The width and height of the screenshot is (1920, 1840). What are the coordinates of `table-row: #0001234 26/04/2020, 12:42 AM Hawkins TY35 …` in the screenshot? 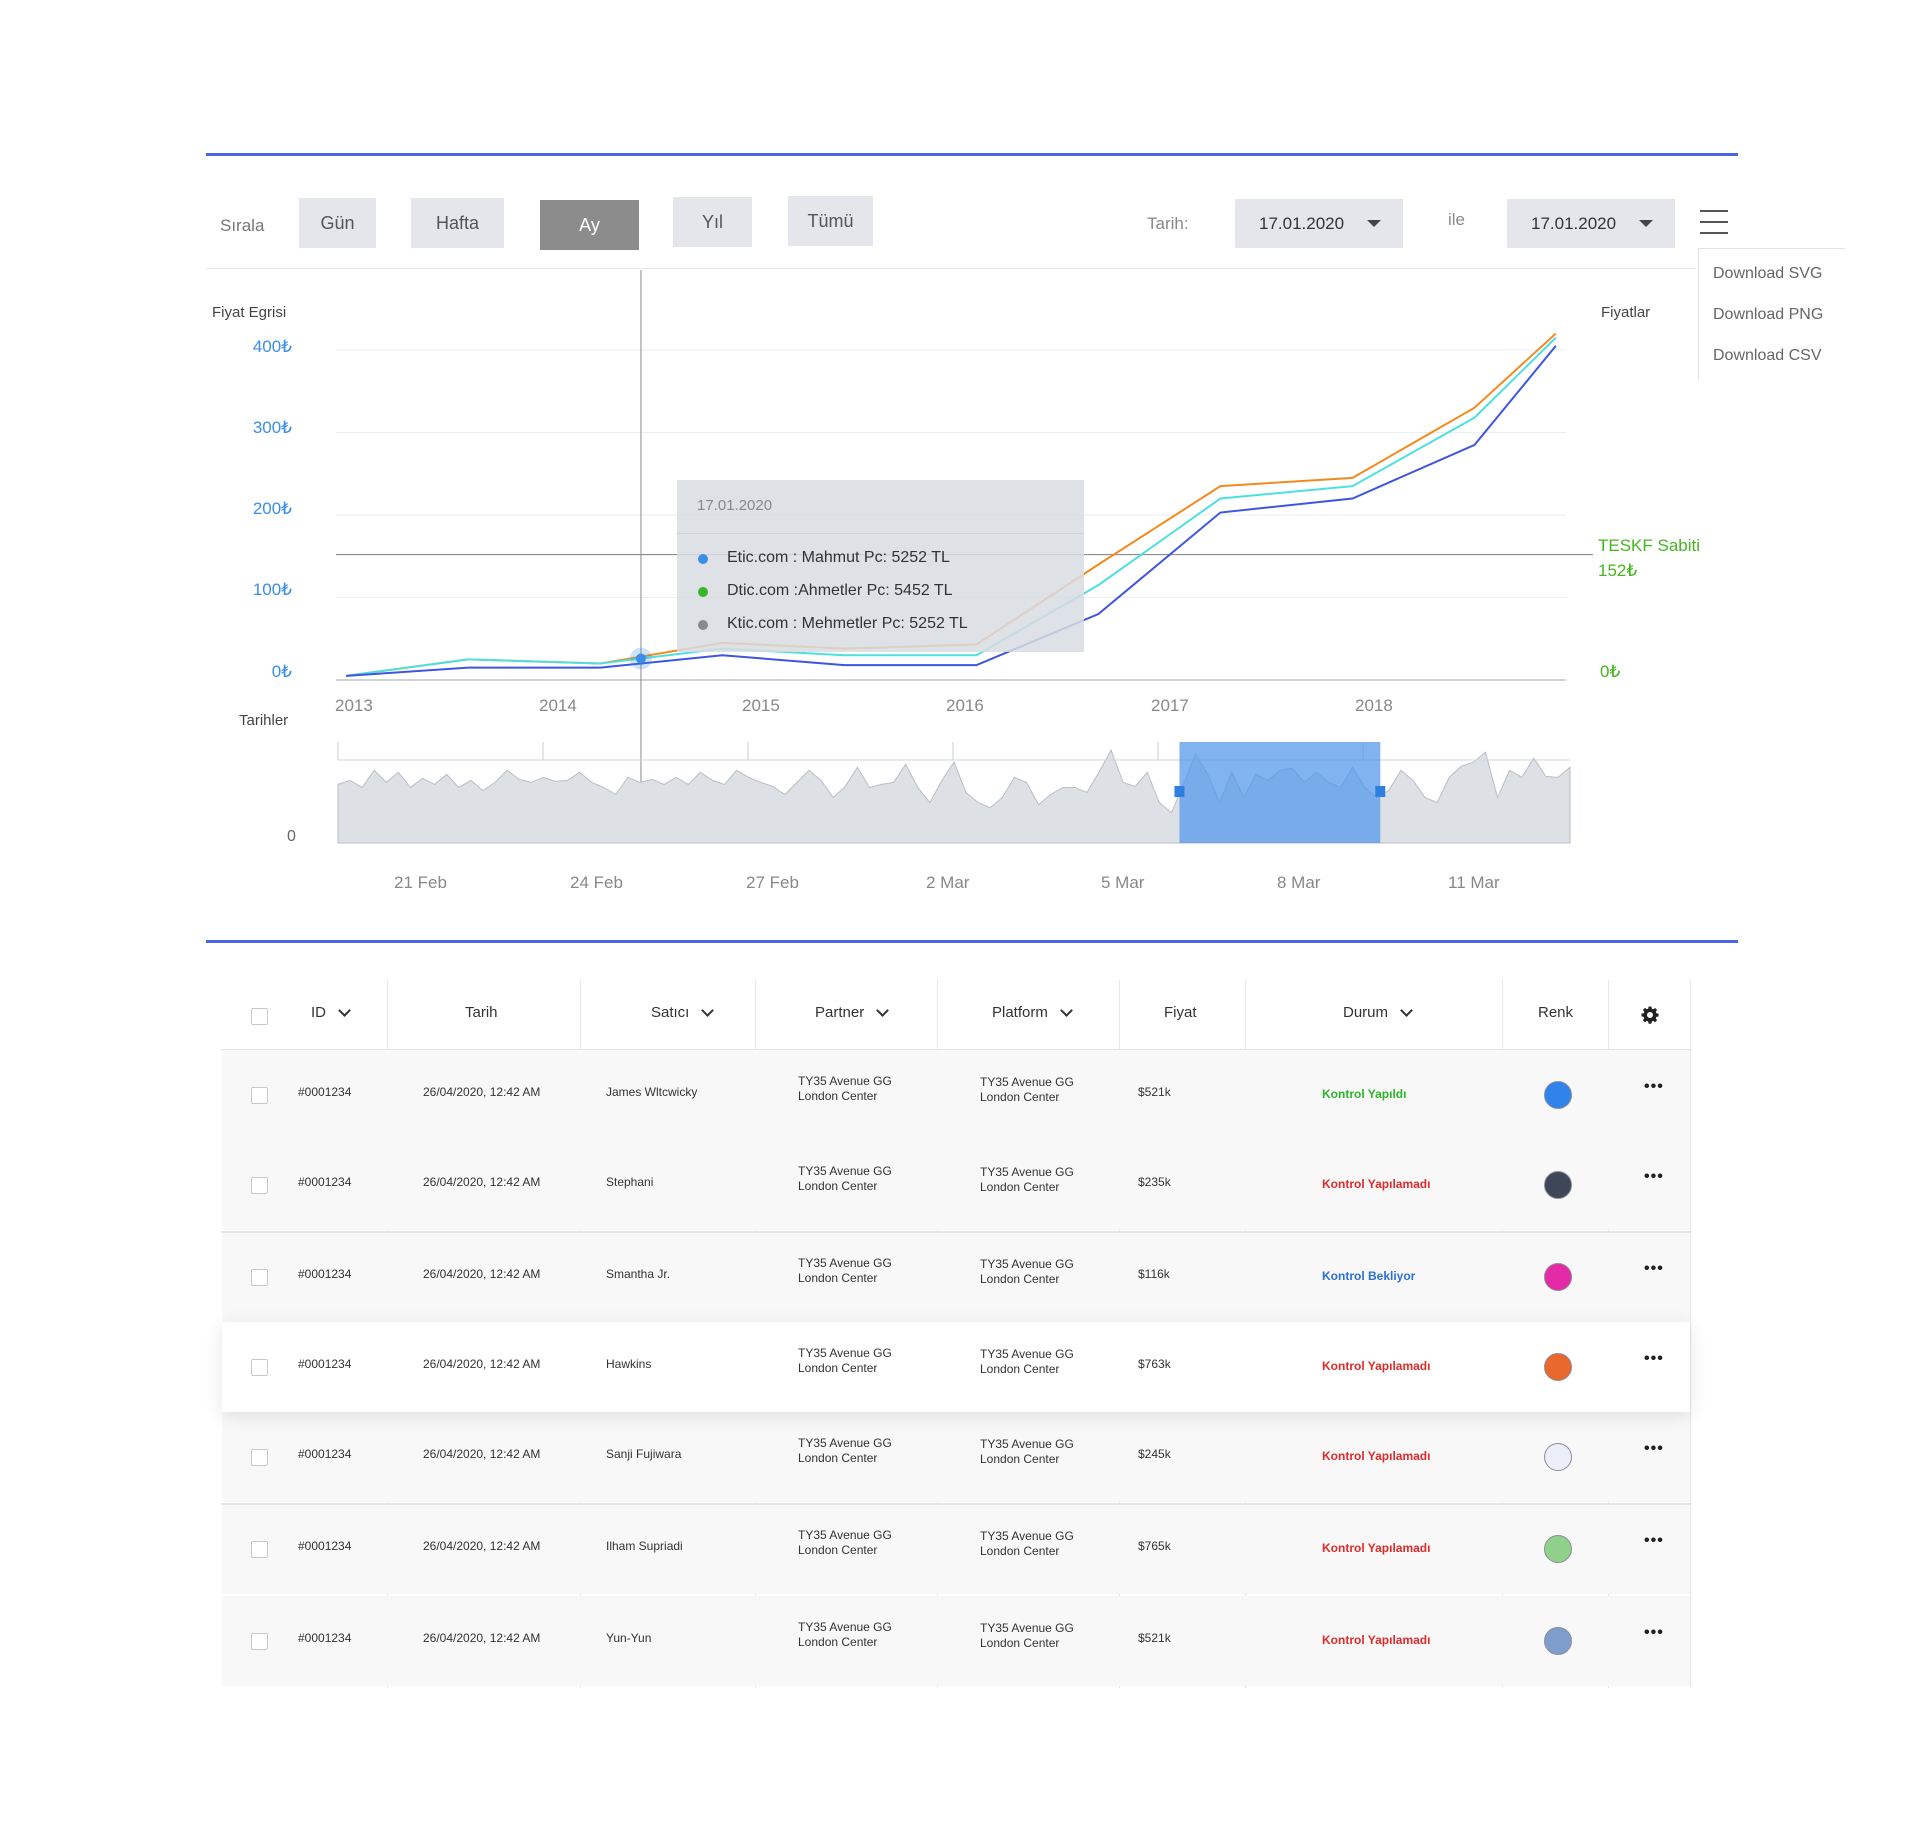 It's located at (956, 1367).